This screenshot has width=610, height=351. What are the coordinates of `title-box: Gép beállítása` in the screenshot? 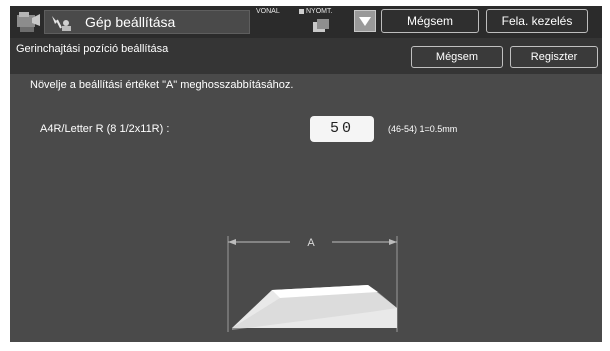 It's located at (147, 22).